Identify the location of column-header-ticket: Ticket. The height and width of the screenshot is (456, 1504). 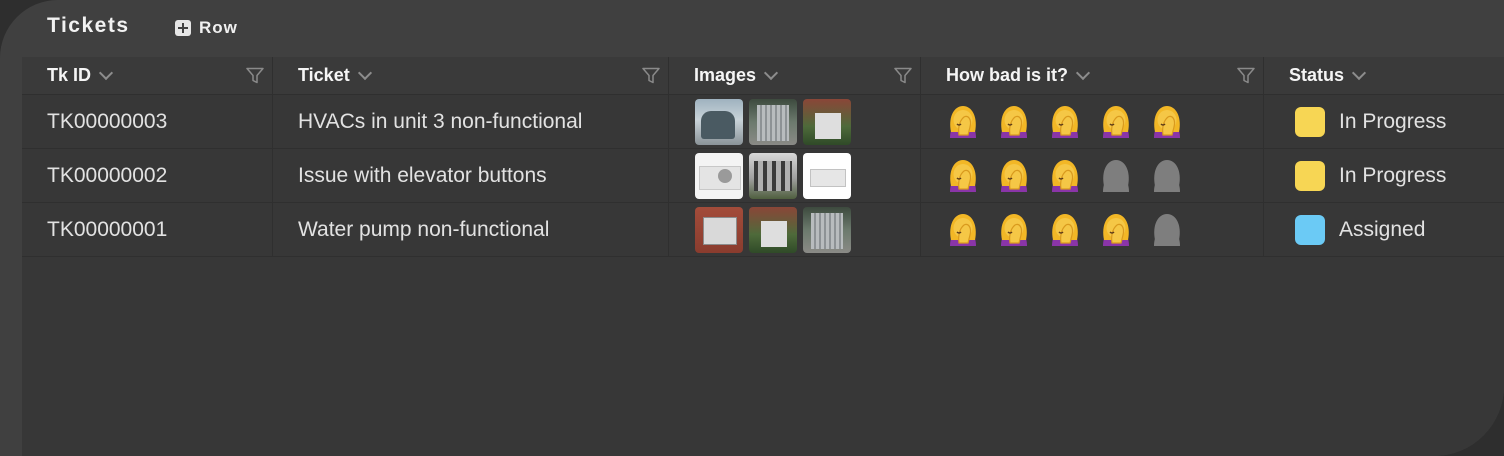
(471, 75).